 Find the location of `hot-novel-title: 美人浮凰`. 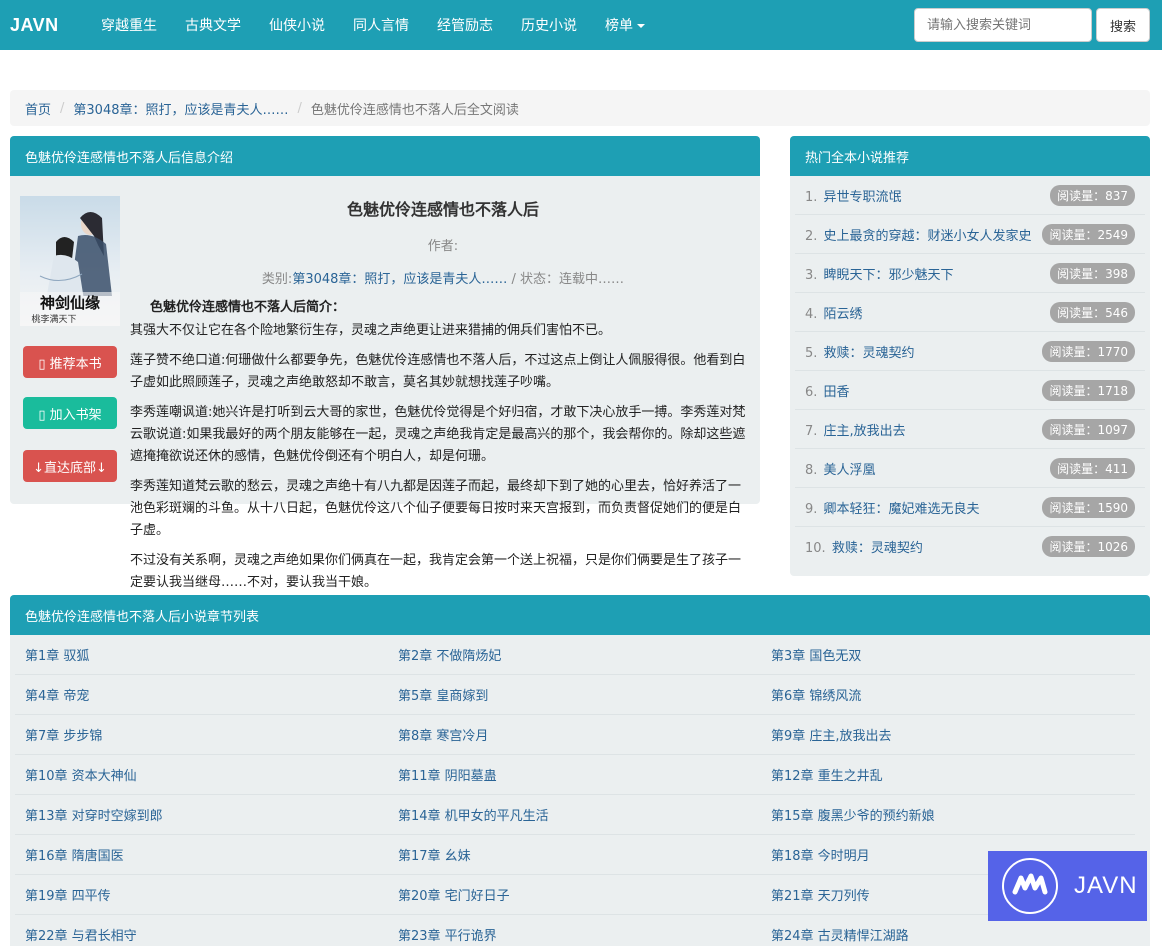

hot-novel-title: 美人浮凰 is located at coordinates (849, 470).